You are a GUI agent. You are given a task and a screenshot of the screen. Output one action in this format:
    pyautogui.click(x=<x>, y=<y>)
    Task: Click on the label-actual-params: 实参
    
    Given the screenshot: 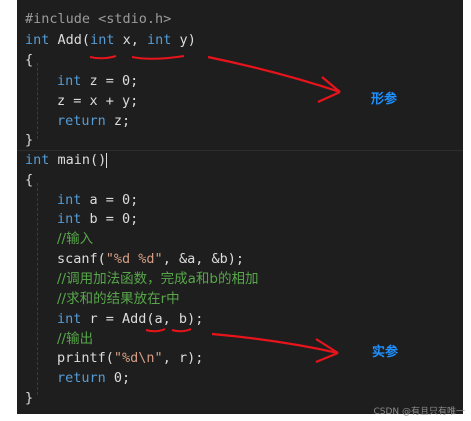 What is the action you would take?
    pyautogui.click(x=385, y=352)
    